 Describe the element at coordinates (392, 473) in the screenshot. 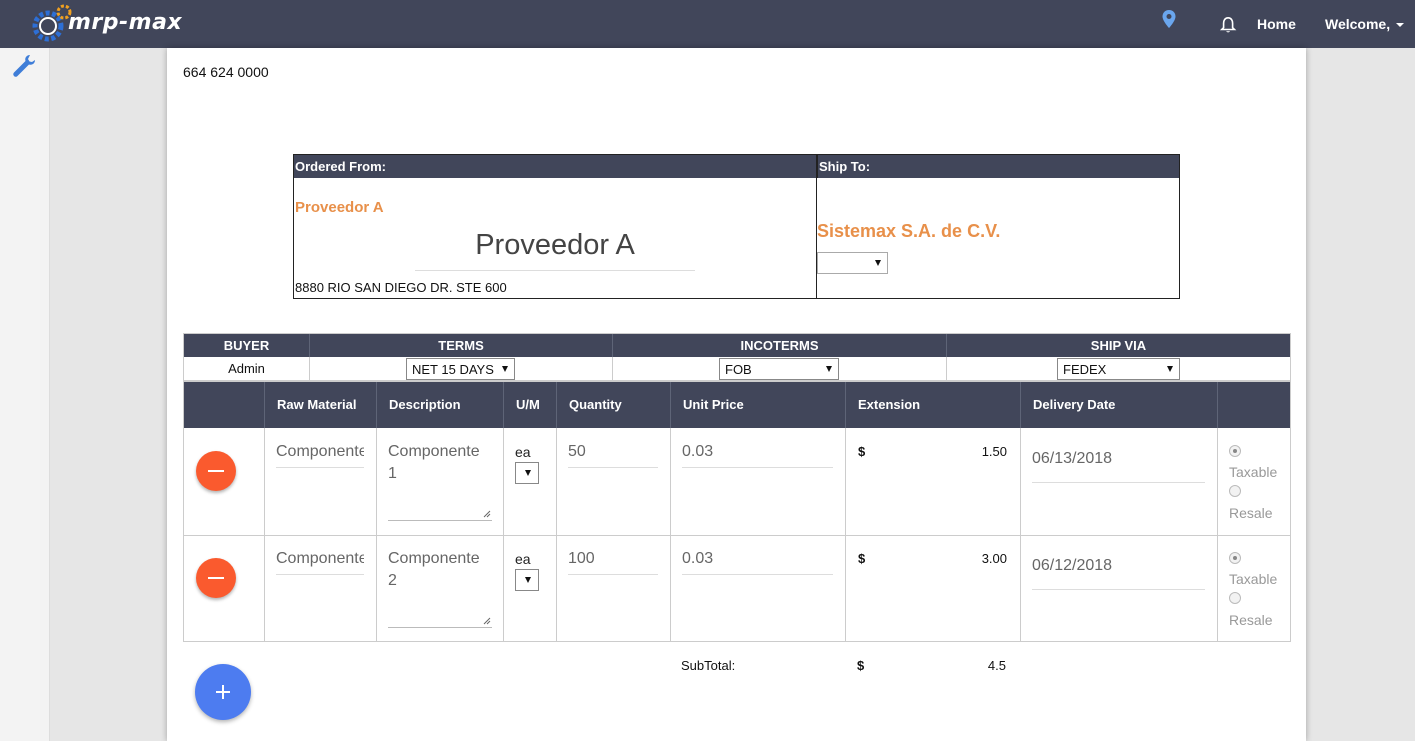

I see `description-line: 1` at that location.